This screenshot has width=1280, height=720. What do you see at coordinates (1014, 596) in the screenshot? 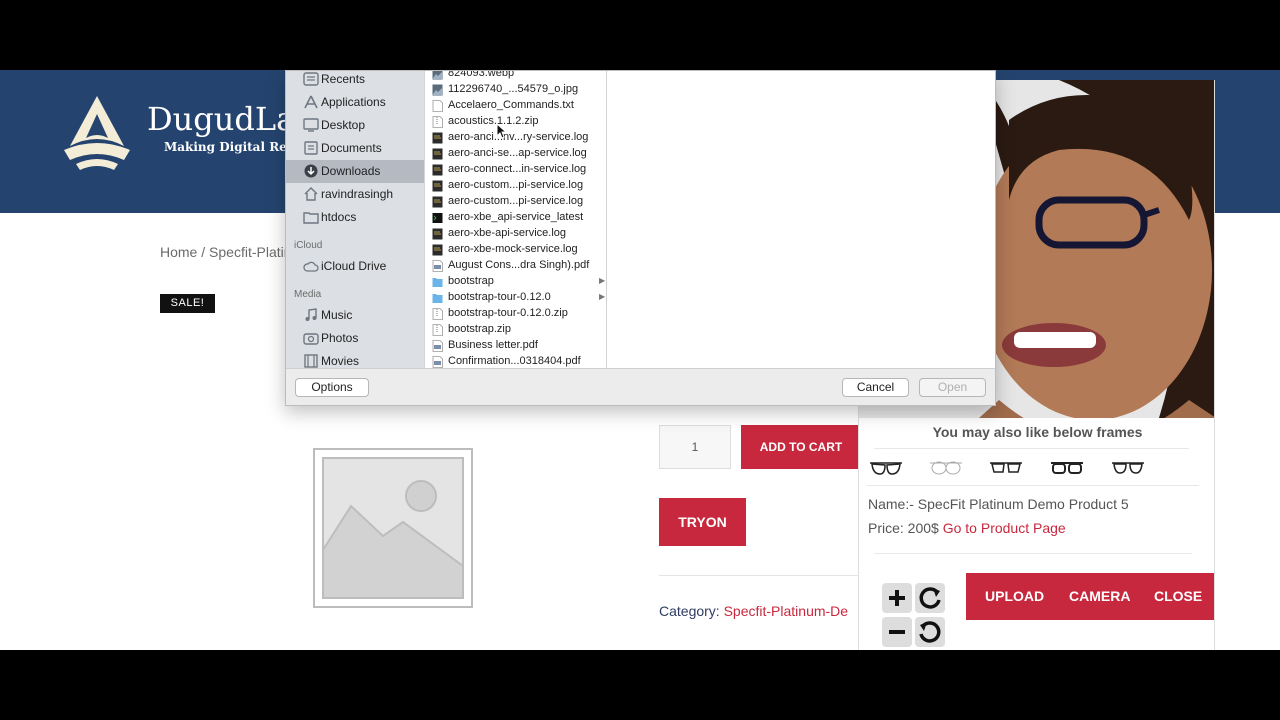
I see `upload-button: UPLOAD` at bounding box center [1014, 596].